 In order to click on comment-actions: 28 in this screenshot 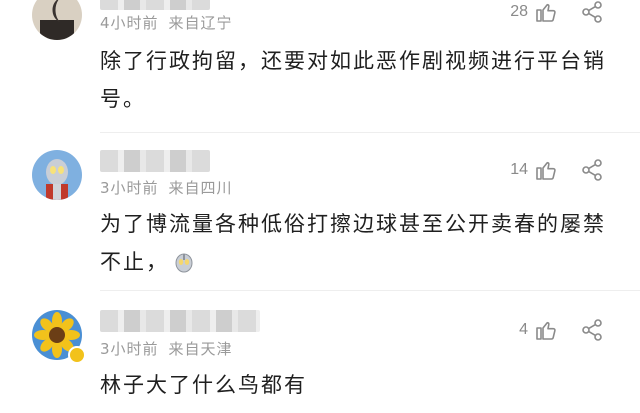, I will do `click(557, 12)`.